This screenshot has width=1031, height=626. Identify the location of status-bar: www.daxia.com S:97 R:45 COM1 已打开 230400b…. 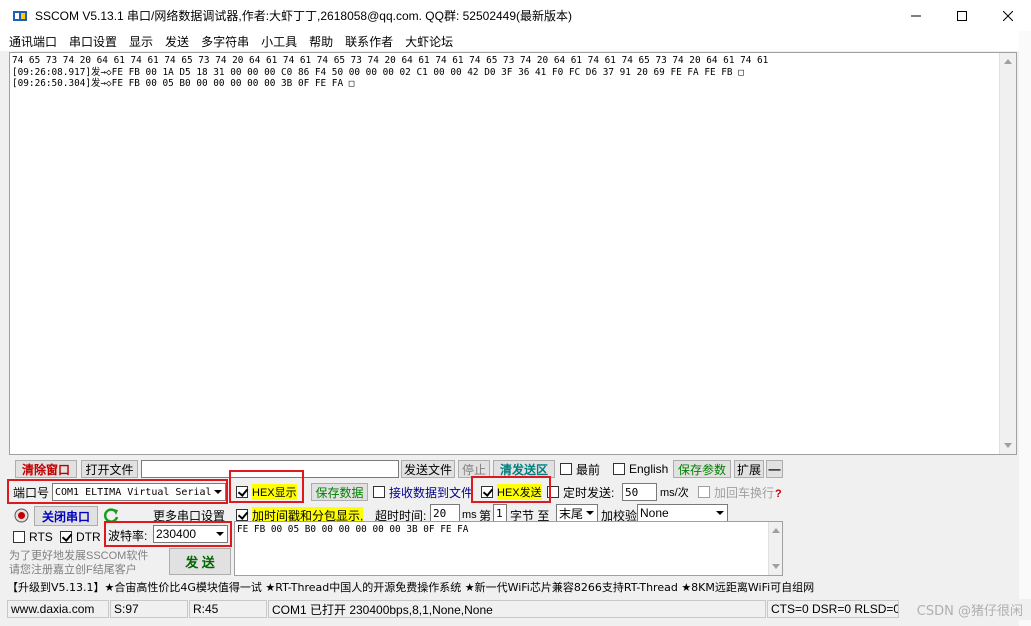
(515, 609).